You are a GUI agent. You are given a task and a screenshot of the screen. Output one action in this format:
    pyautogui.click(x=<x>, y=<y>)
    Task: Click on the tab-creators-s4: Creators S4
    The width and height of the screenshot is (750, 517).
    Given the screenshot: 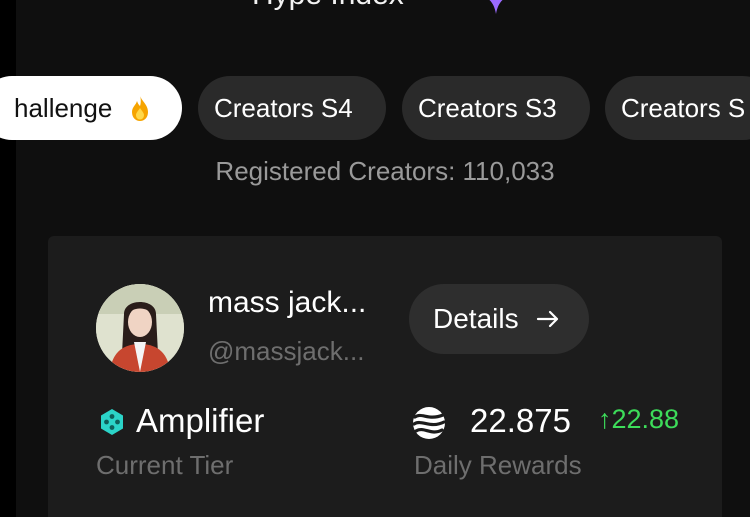 What is the action you would take?
    pyautogui.click(x=292, y=108)
    